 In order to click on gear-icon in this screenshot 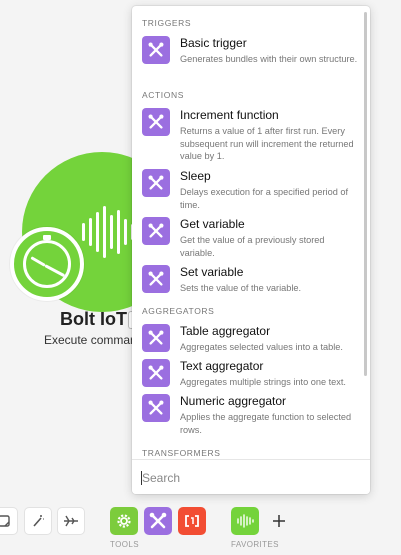, I will do `click(124, 521)`.